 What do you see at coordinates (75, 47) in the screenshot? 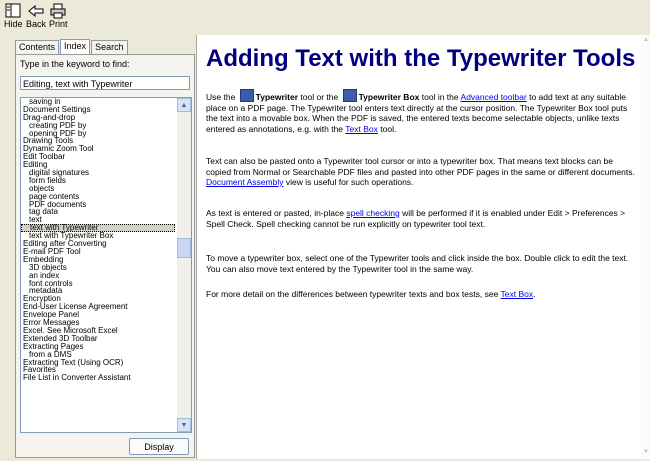
I see `tab-index: Index` at bounding box center [75, 47].